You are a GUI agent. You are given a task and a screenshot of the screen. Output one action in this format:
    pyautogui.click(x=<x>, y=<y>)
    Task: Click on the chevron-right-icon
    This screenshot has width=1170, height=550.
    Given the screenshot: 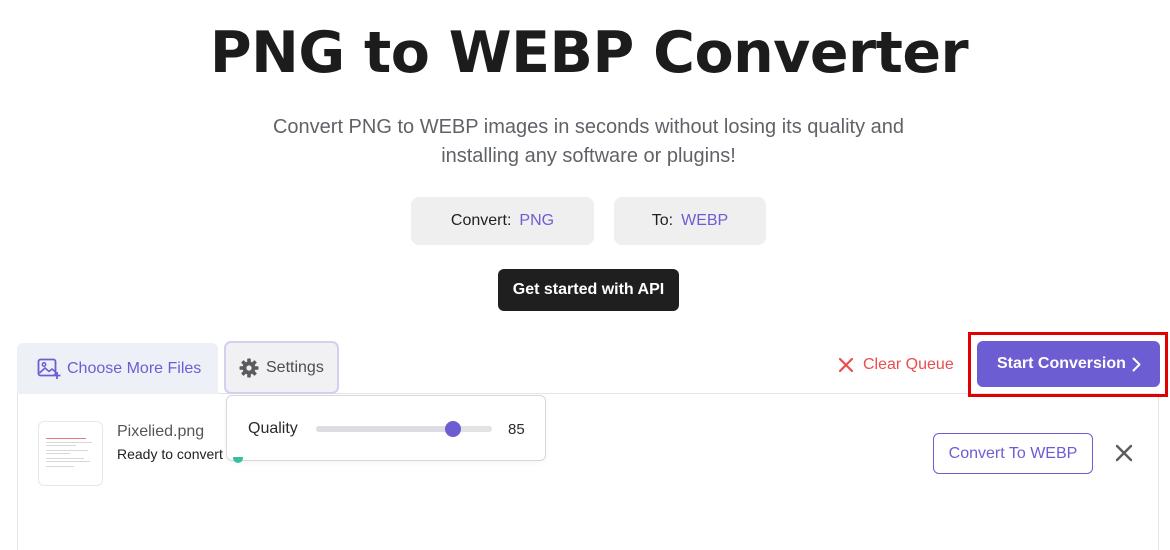 What is the action you would take?
    pyautogui.click(x=1136, y=364)
    